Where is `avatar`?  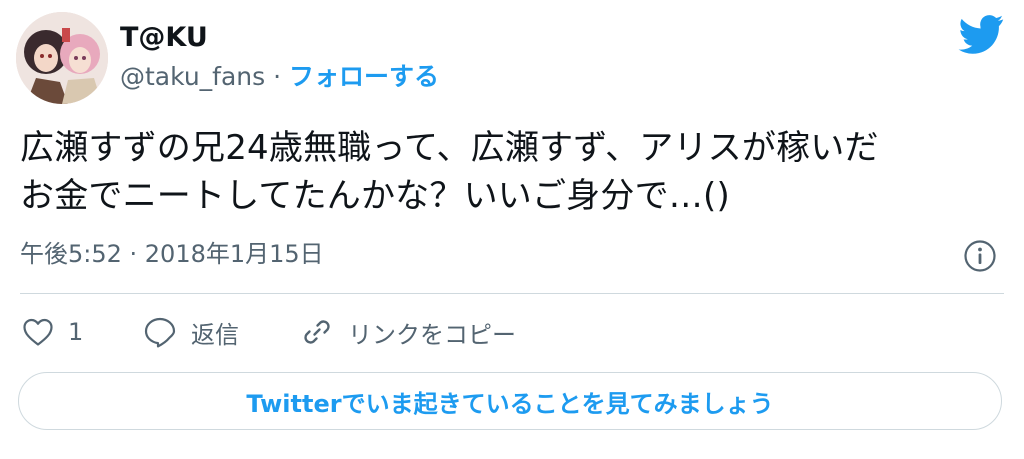 avatar is located at coordinates (62, 58).